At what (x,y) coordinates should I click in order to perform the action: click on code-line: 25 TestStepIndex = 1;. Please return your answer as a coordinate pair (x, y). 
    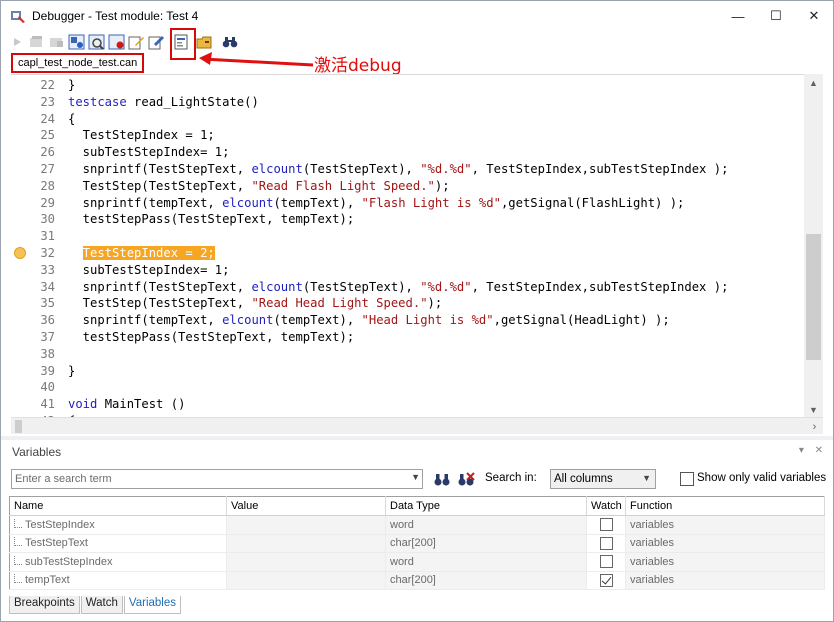
    Looking at the image, I should click on (411, 135).